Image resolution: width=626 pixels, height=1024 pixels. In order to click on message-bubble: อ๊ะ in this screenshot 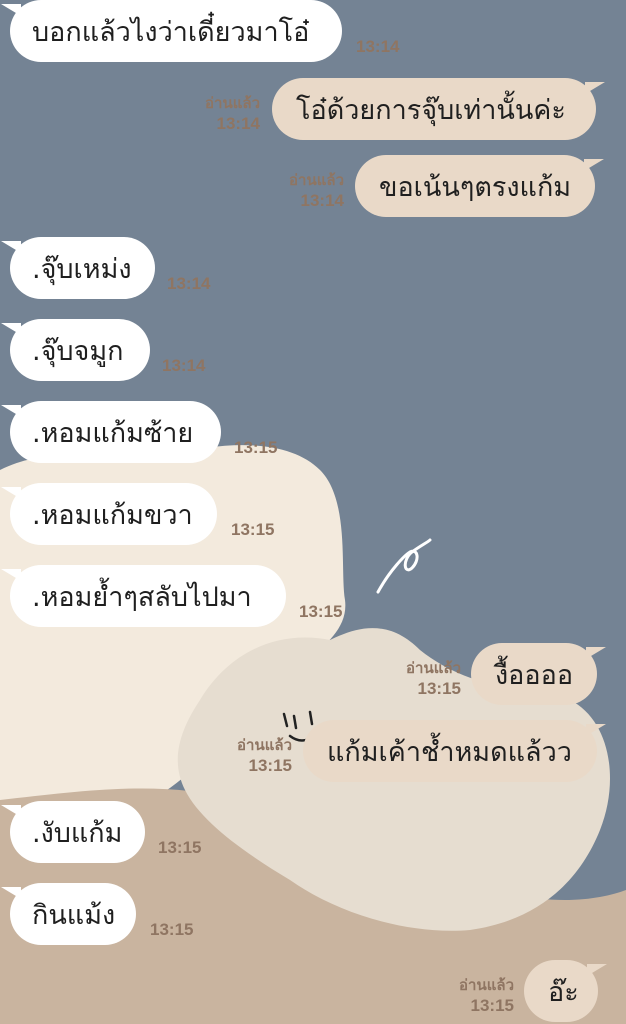, I will do `click(565, 991)`.